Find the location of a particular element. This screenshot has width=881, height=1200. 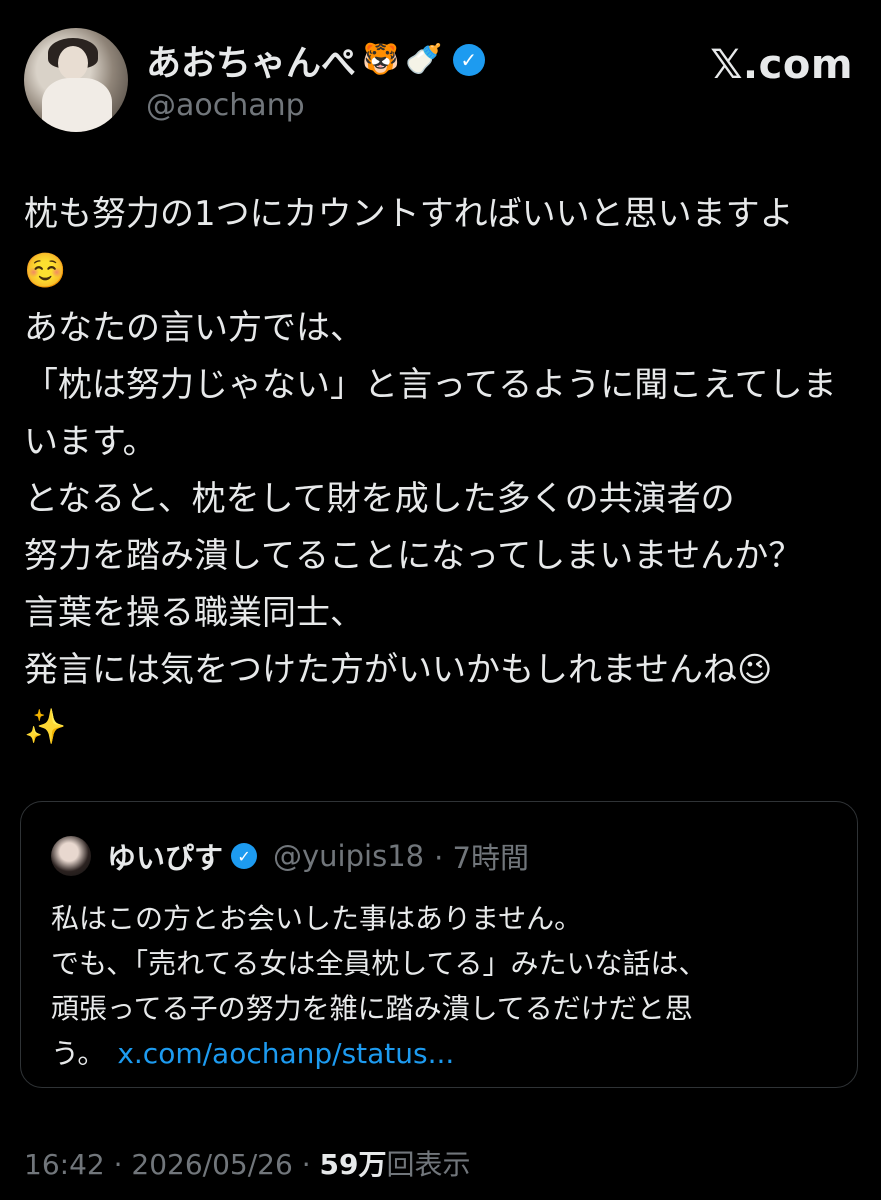

author-display-name: あおちゃんぺ is located at coordinates (251, 60).